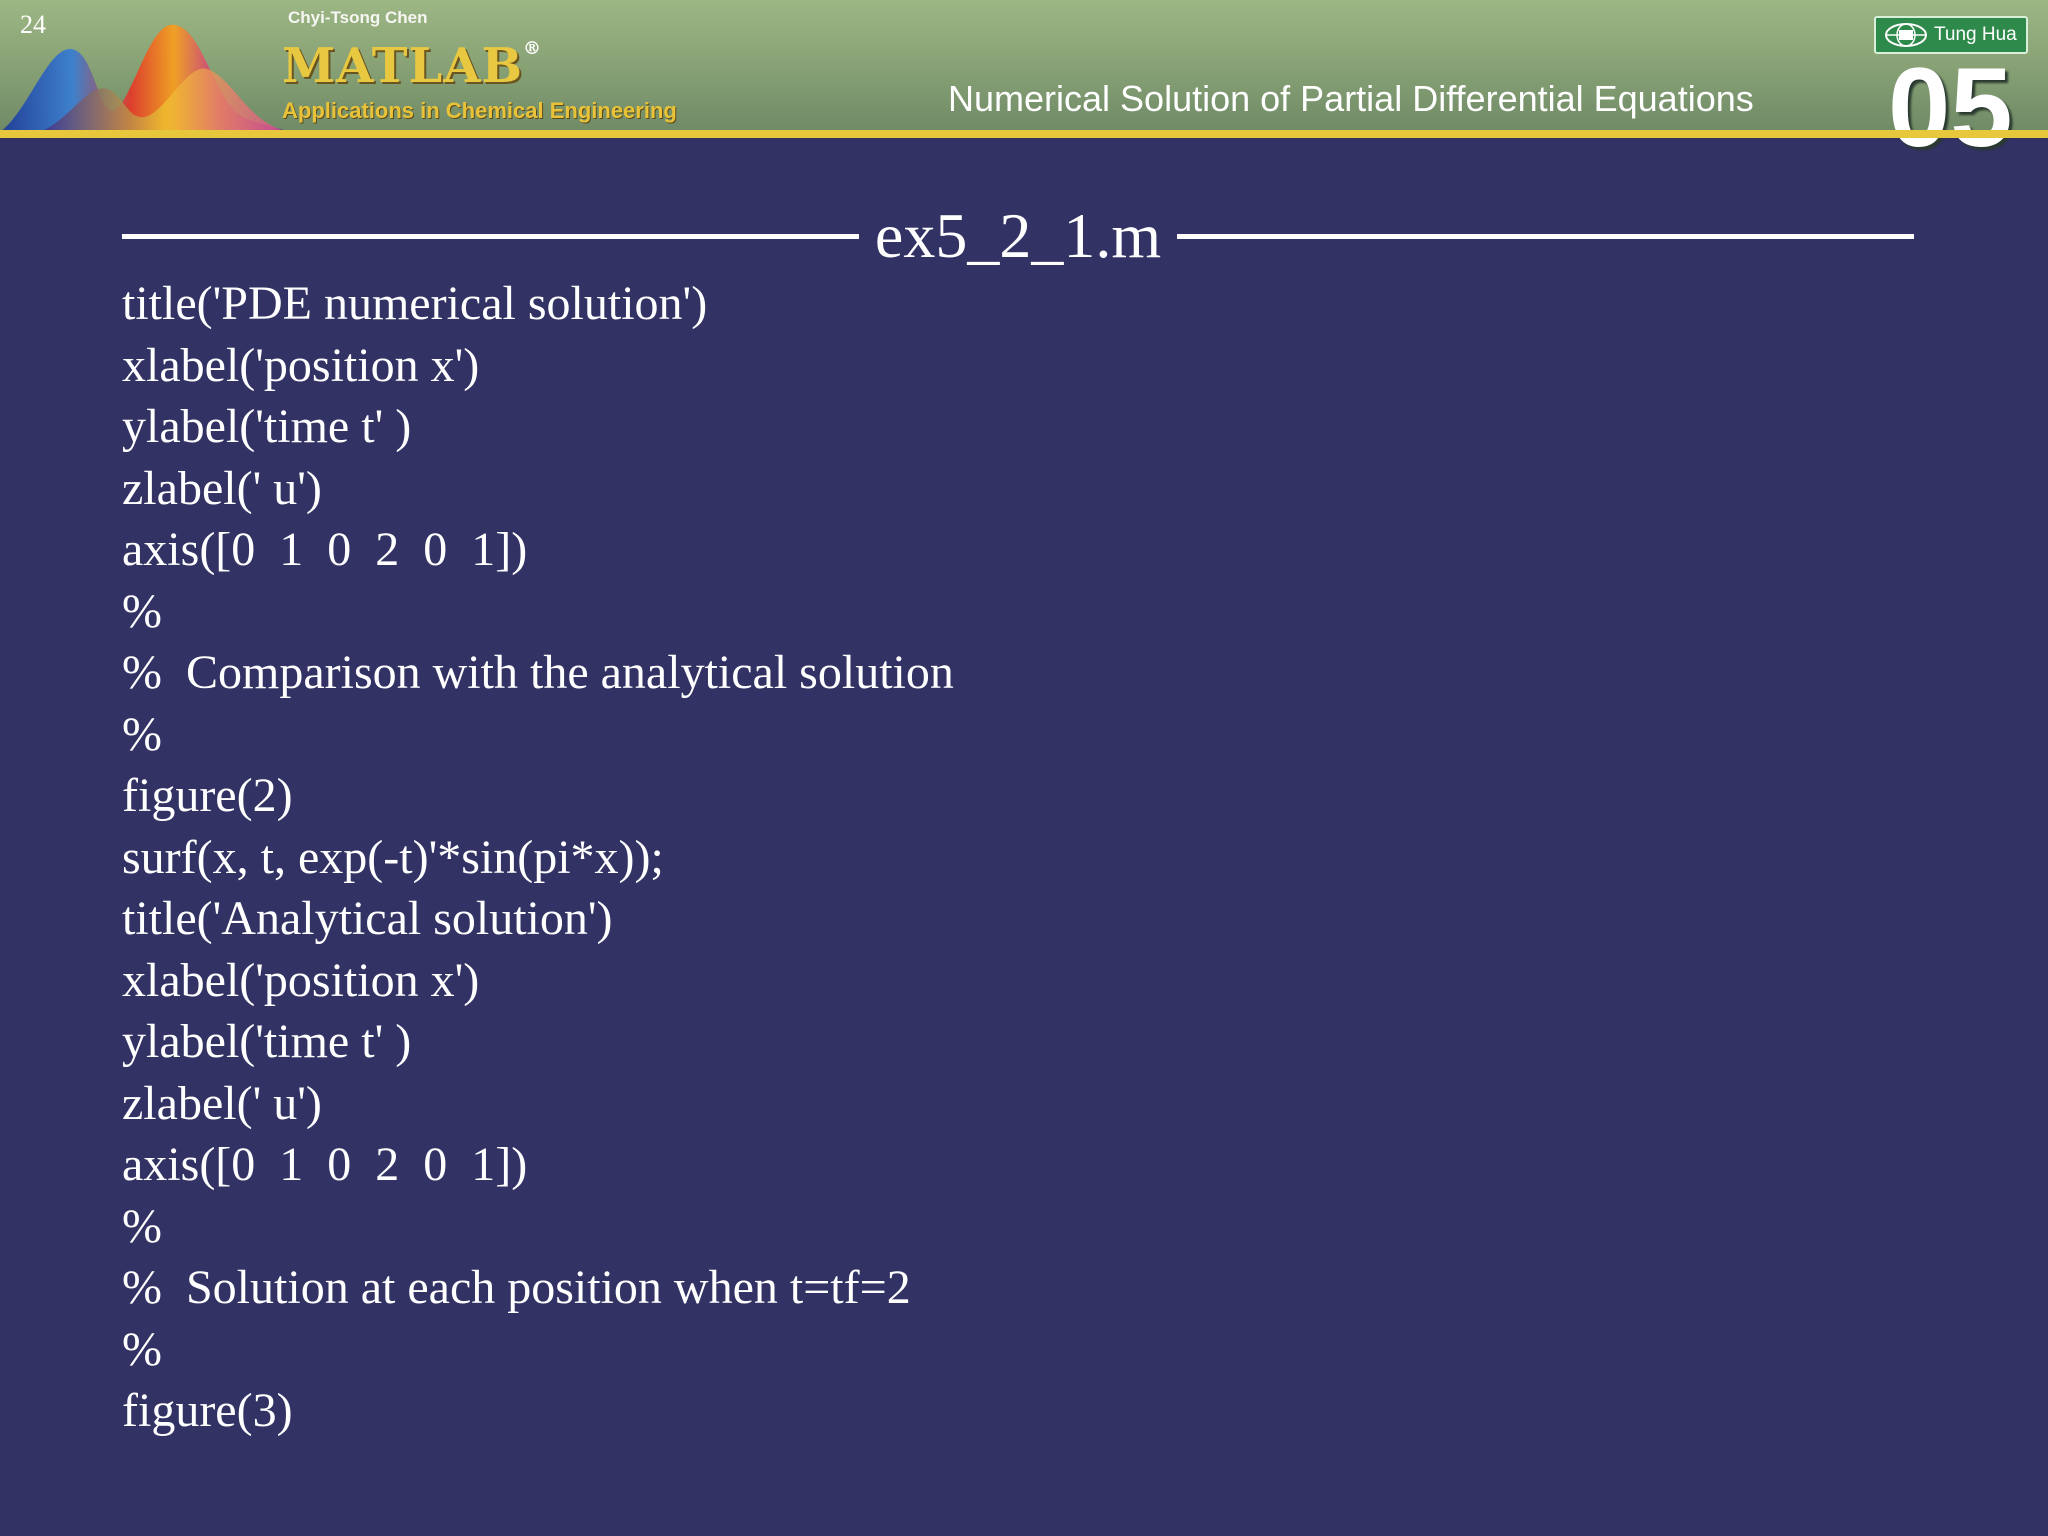 This screenshot has width=2048, height=1536. I want to click on code-line: surf(x, t, exp(-t)'*sin(pi*x));, so click(393, 857).